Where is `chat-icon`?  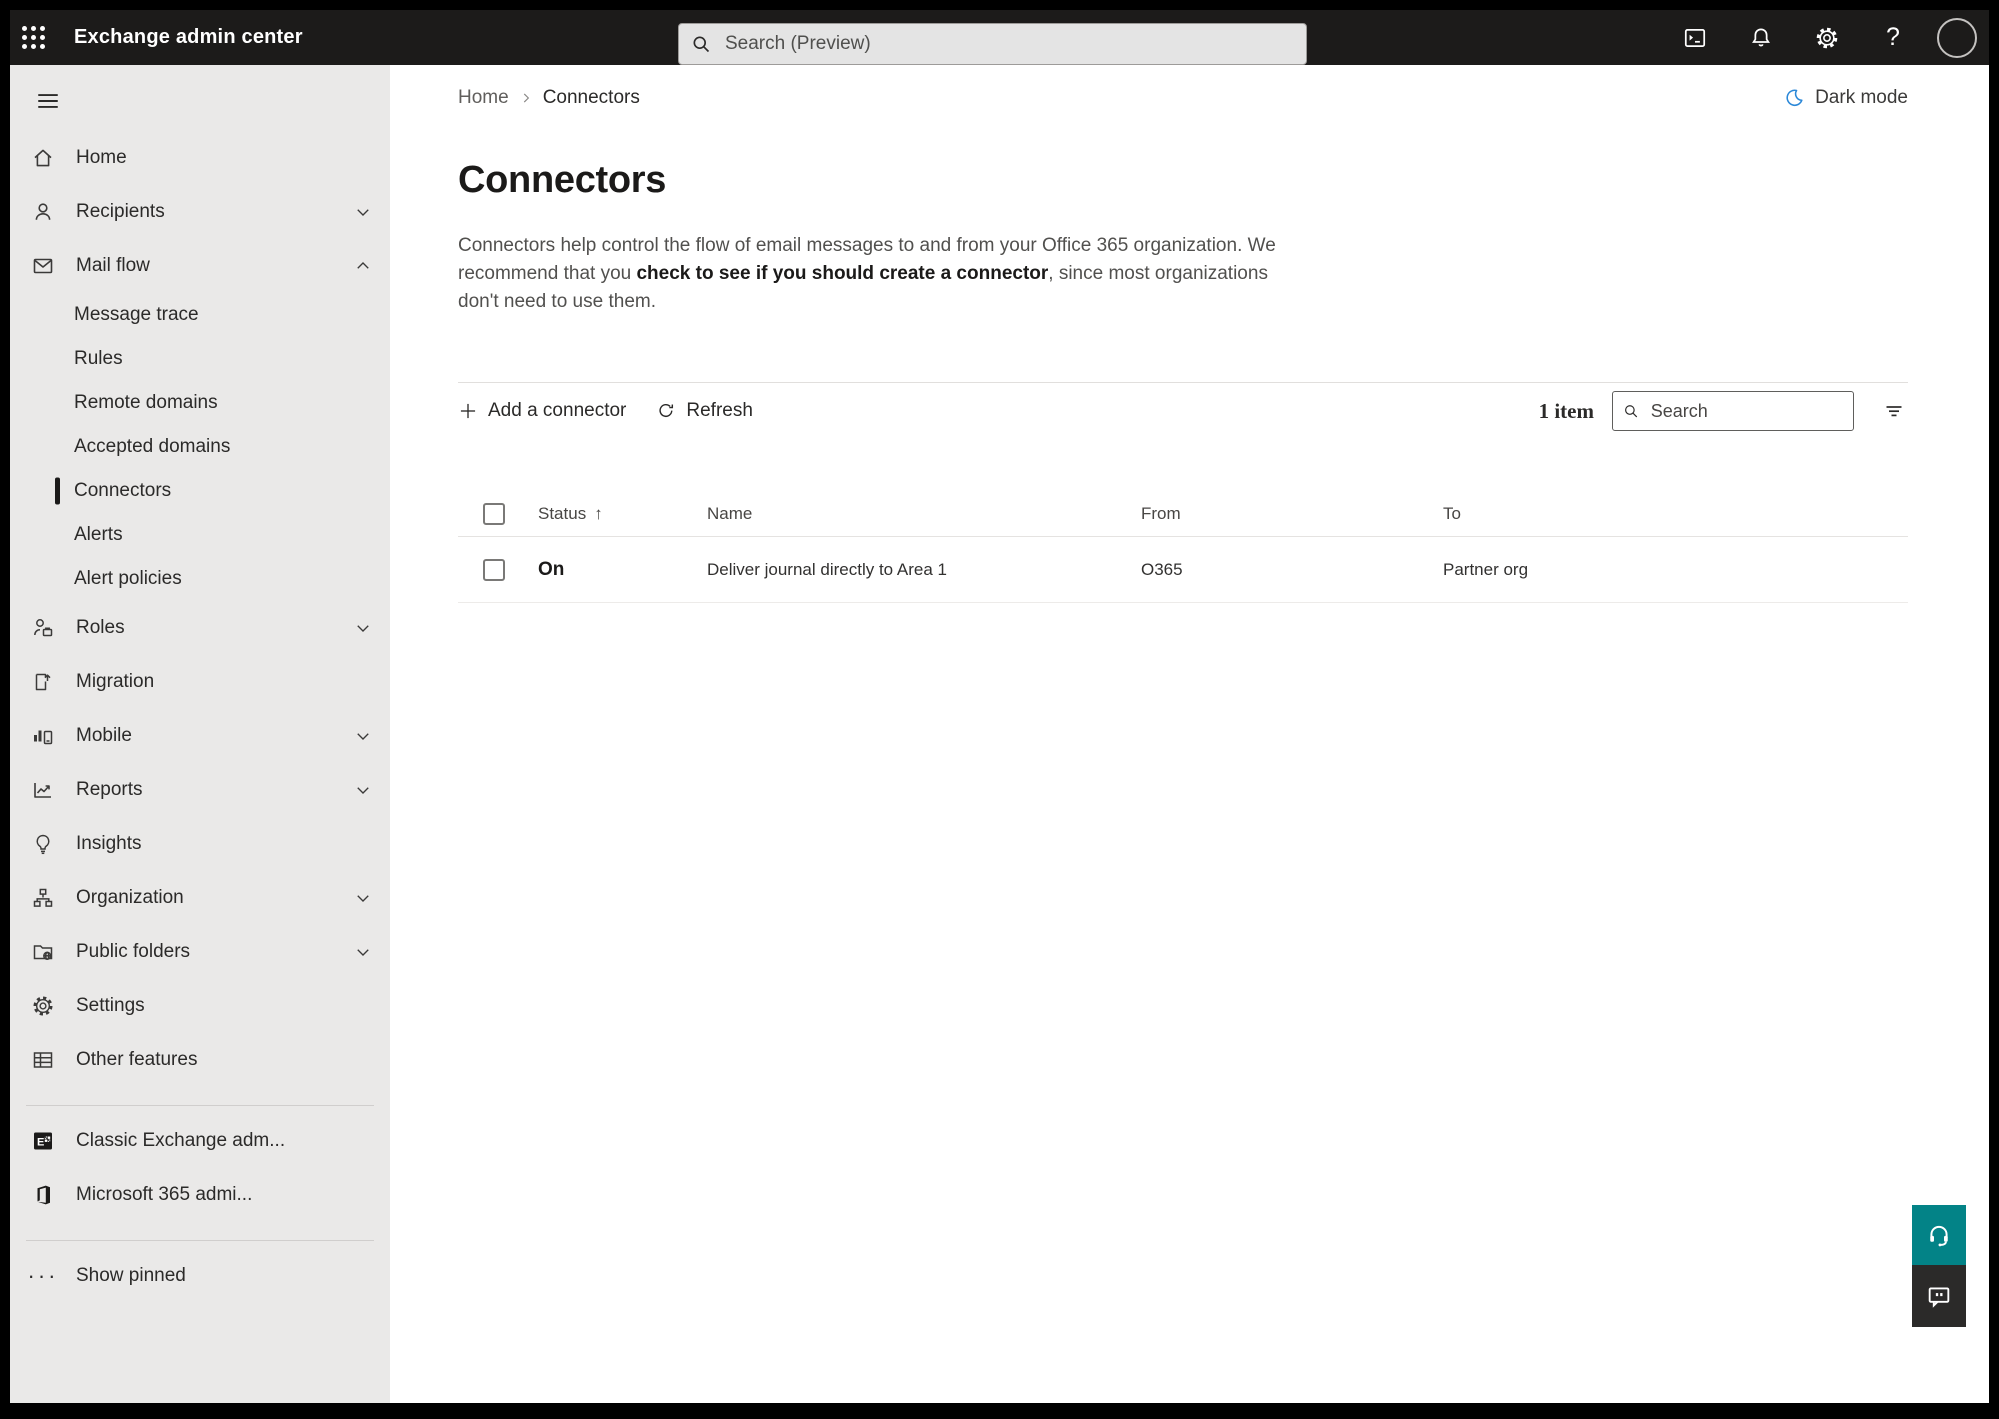 chat-icon is located at coordinates (1939, 1297).